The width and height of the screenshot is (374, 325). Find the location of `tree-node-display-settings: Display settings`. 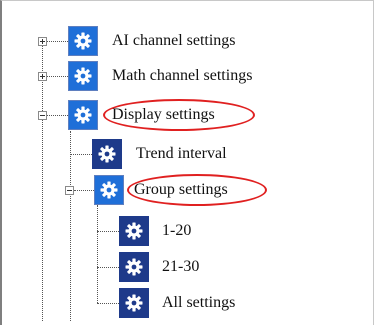

tree-node-display-settings: Display settings is located at coordinates (168, 115).